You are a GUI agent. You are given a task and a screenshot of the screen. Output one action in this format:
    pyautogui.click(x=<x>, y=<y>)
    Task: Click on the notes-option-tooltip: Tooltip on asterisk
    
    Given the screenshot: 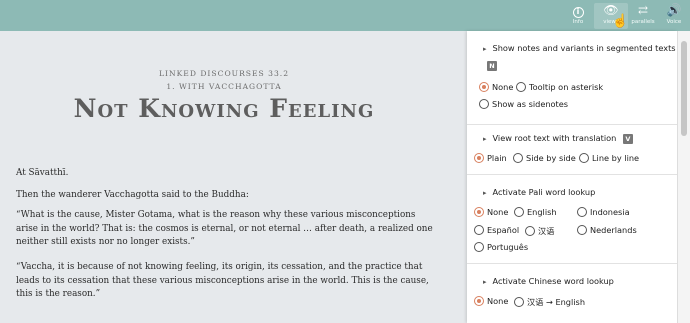 What is the action you would take?
    pyautogui.click(x=559, y=87)
    